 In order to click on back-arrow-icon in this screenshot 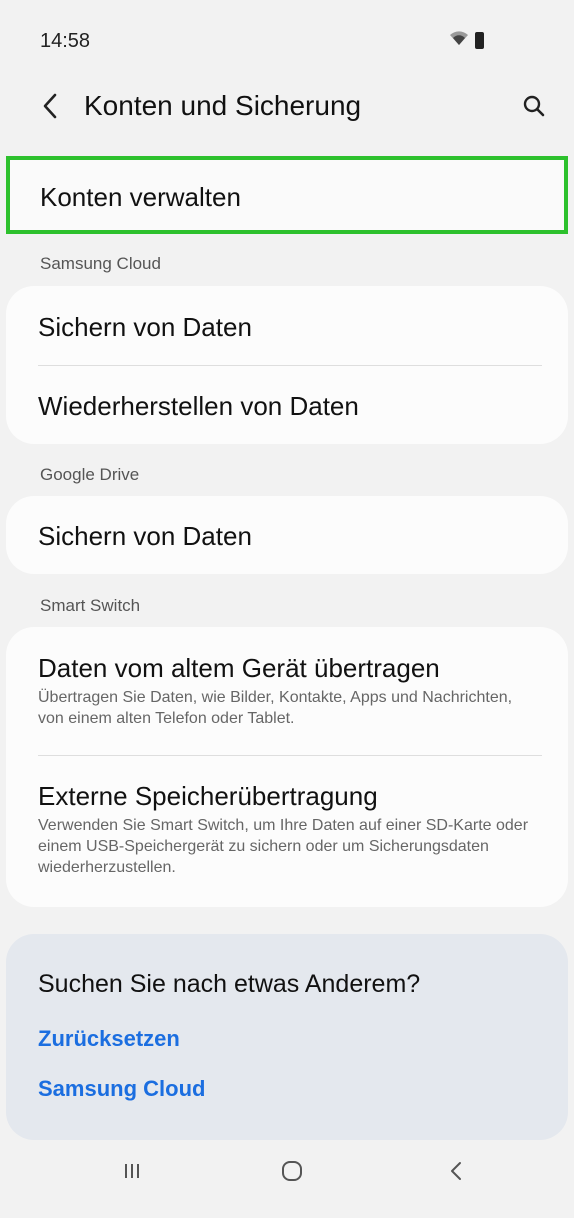, I will do `click(50, 108)`.